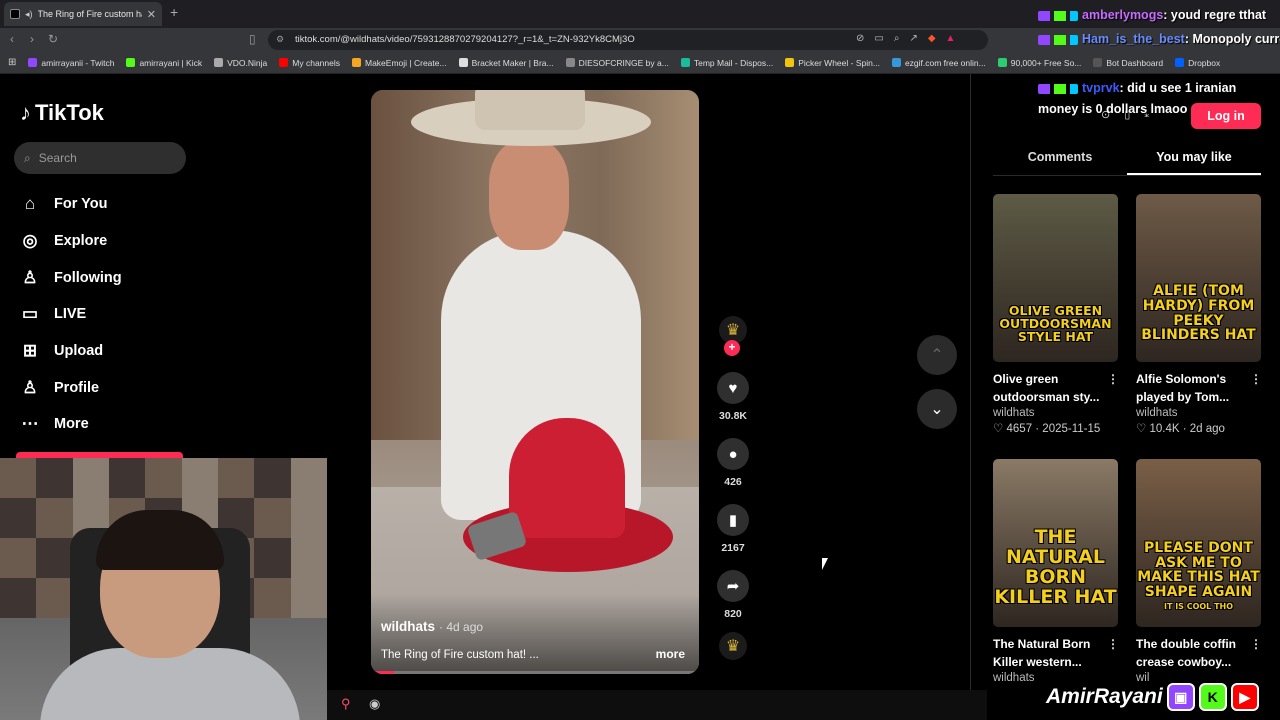 This screenshot has width=1280, height=720. What do you see at coordinates (897, 38) in the screenshot?
I see `zoom-icon: ⌕` at bounding box center [897, 38].